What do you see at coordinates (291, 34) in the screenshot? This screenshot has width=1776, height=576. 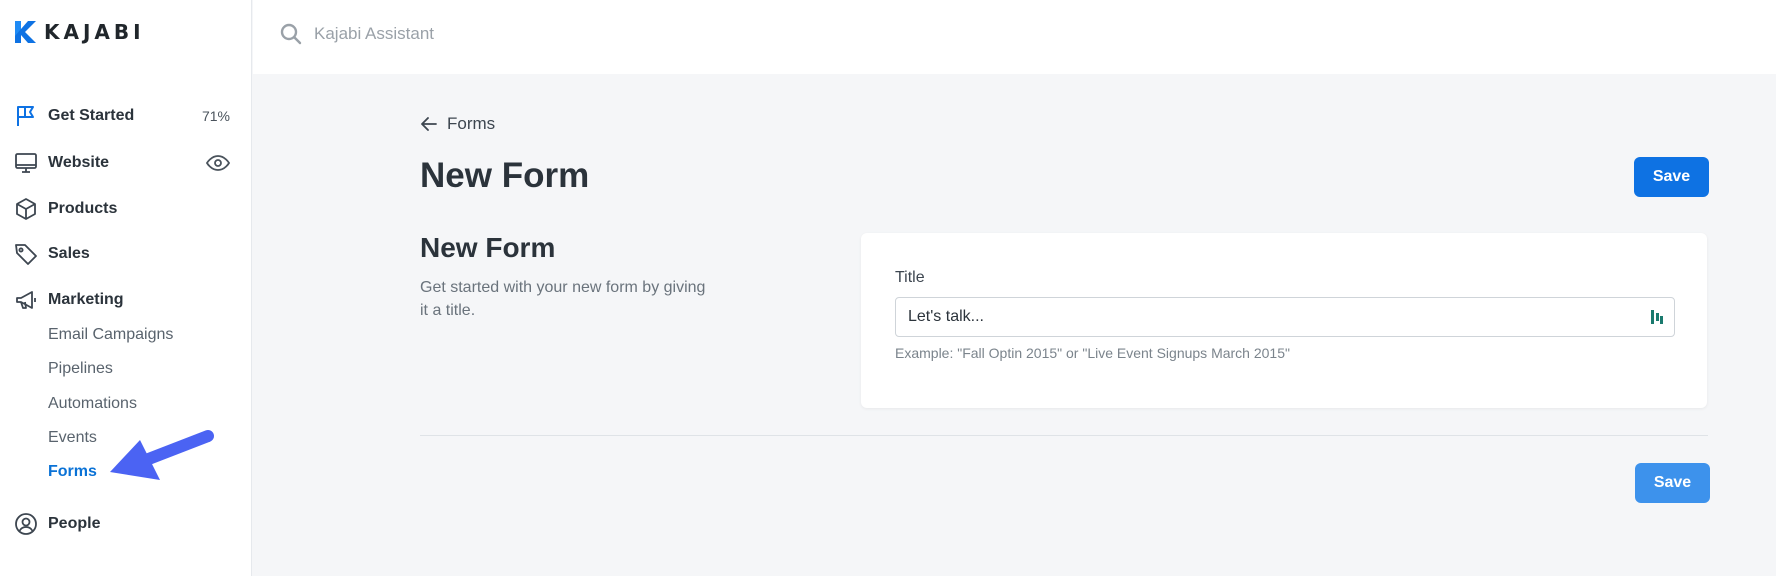 I see `search-icon` at bounding box center [291, 34].